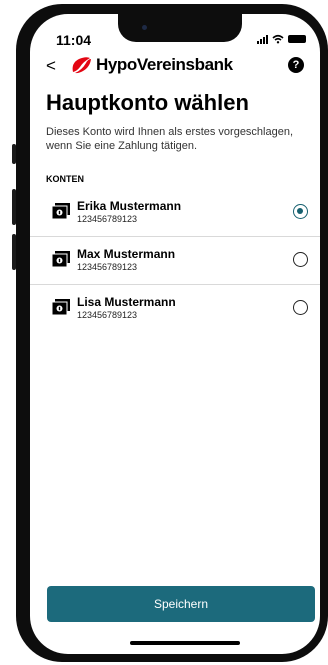 This screenshot has height=665, width=328. Describe the element at coordinates (74, 40) in the screenshot. I see `status-time: 11:04` at that location.